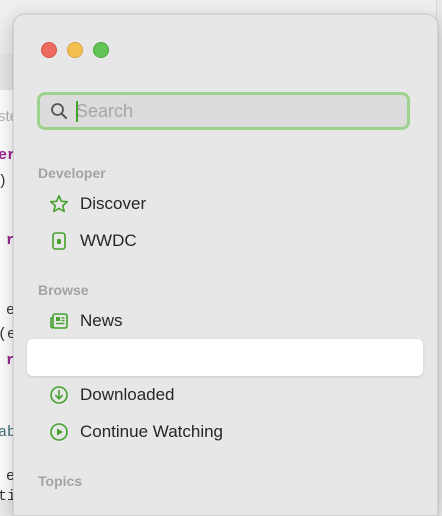 Image resolution: width=442 pixels, height=516 pixels. I want to click on section-header-topics: Topics, so click(60, 481).